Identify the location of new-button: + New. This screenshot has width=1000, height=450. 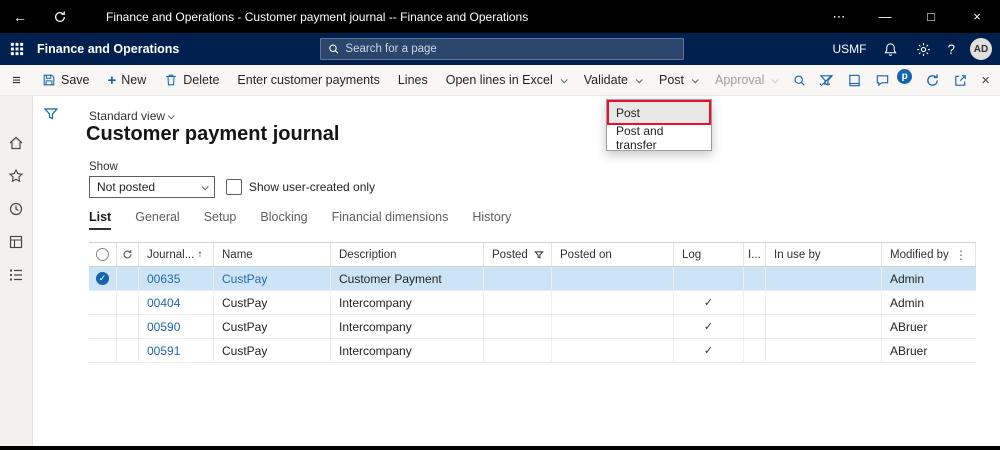
(127, 80).